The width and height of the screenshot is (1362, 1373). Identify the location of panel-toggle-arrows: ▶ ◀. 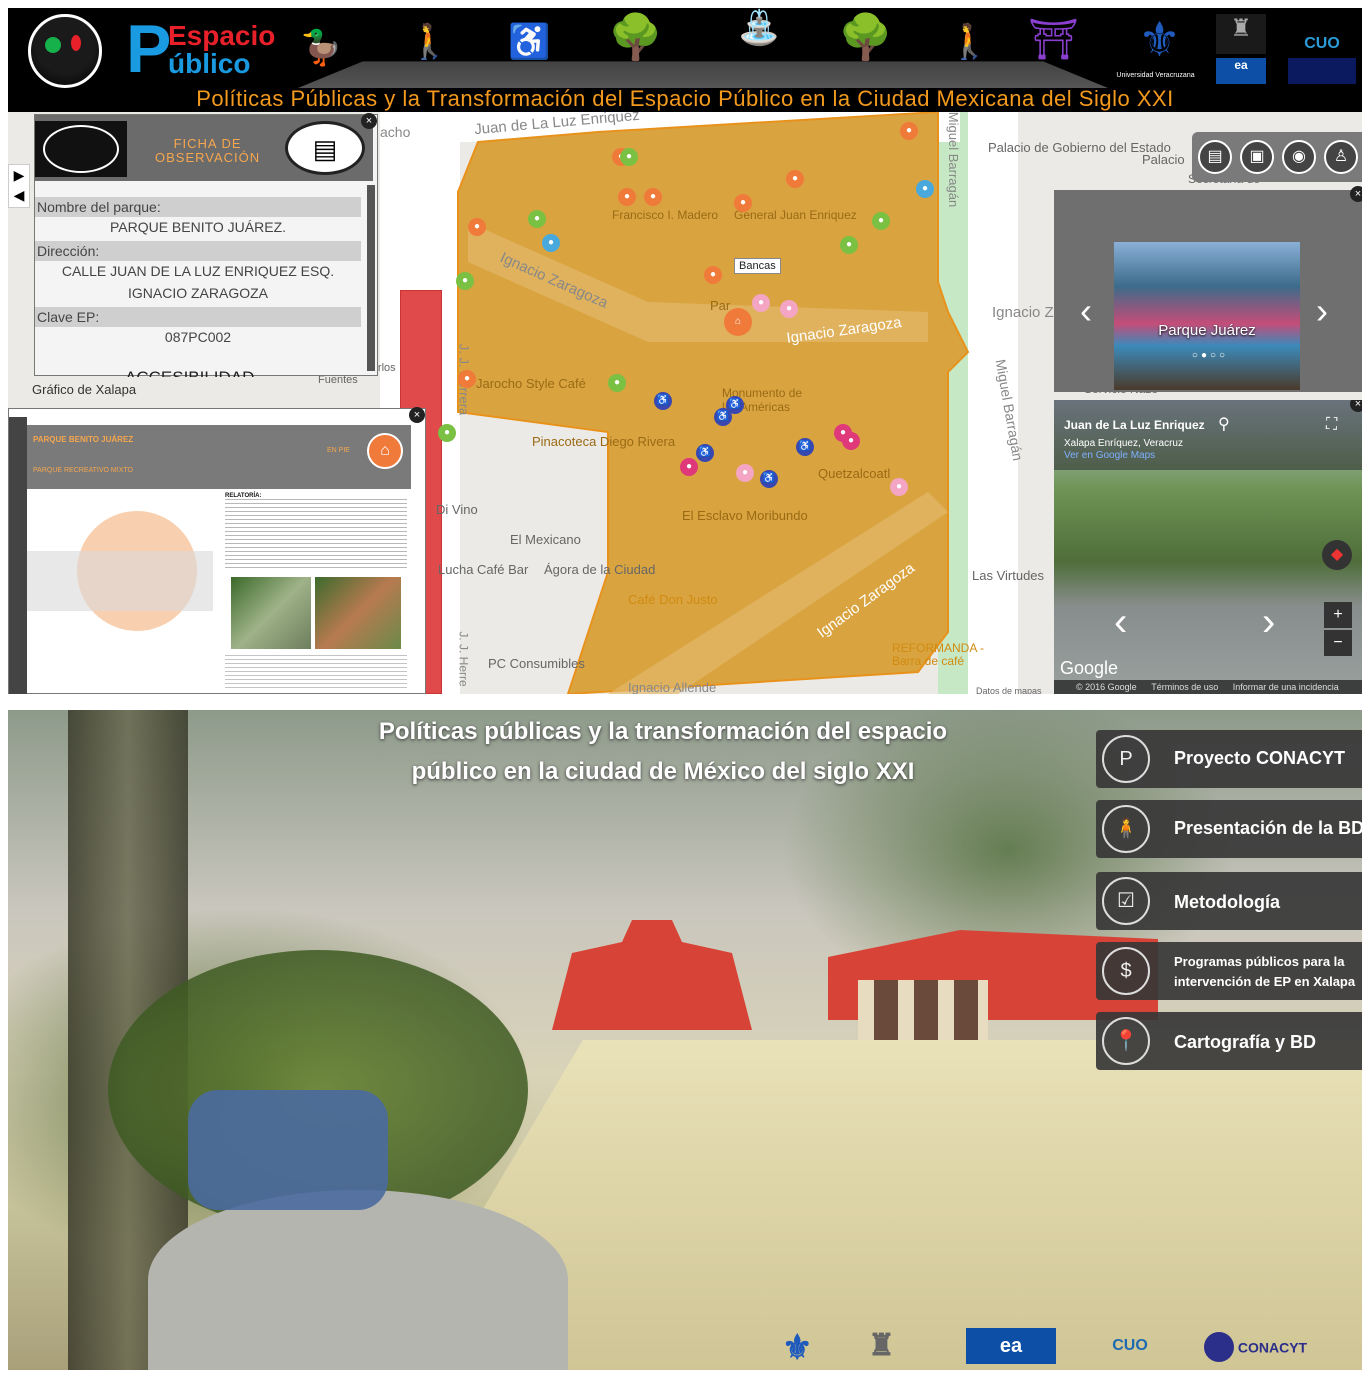
(19, 186).